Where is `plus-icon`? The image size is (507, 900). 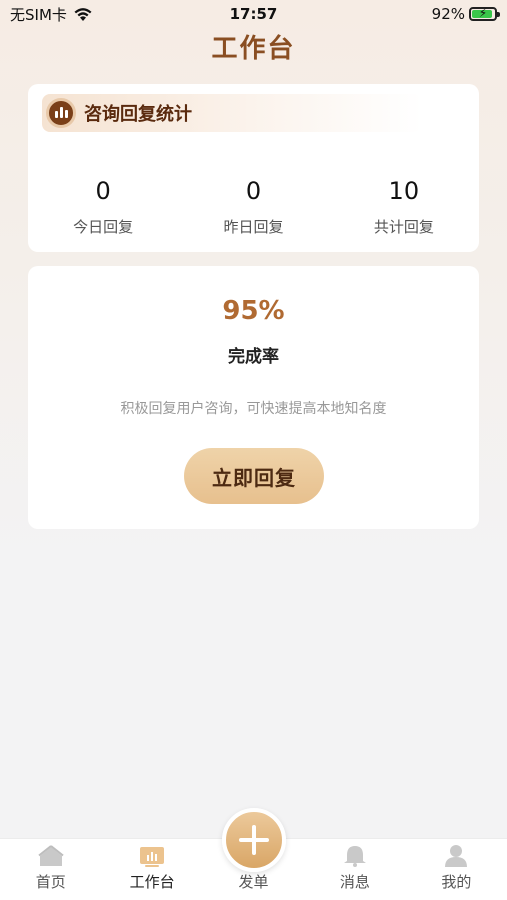 plus-icon is located at coordinates (254, 840).